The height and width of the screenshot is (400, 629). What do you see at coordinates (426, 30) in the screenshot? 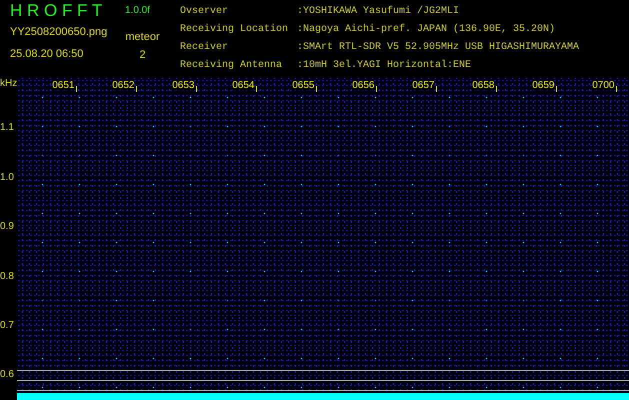
I see `field-value: :Nagoya Aichi-pref. JAPAN (136.90E, 35.20N)` at bounding box center [426, 30].